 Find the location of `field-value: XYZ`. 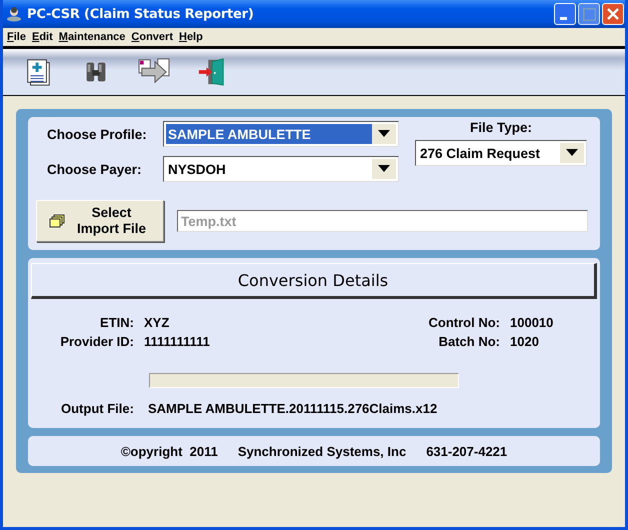

field-value: XYZ is located at coordinates (157, 322).